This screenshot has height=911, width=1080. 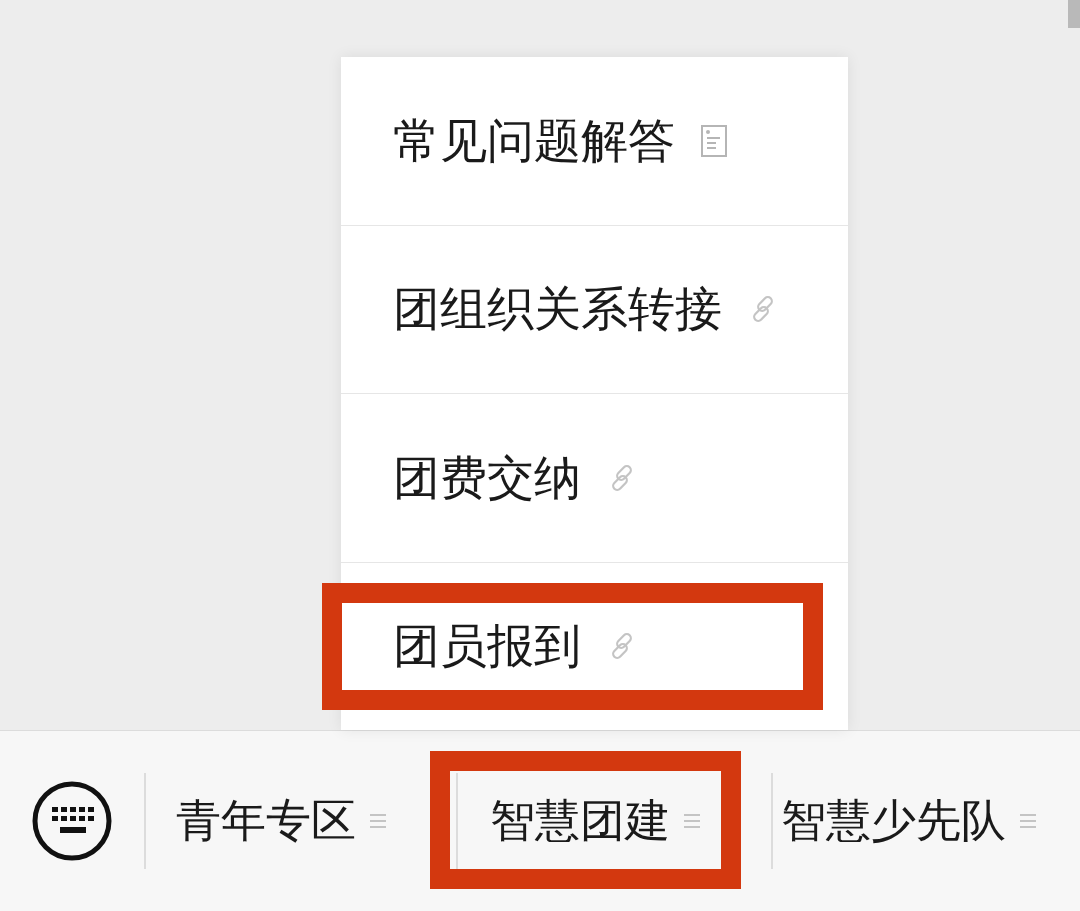 What do you see at coordinates (594, 478) in the screenshot?
I see `menu-item: 团费交纳` at bounding box center [594, 478].